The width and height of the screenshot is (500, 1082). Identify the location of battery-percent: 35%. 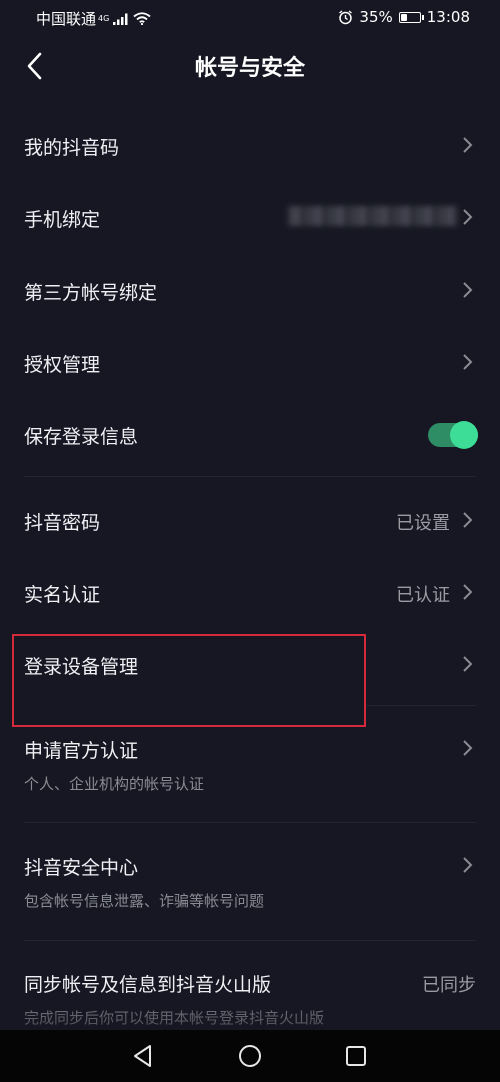
(376, 17).